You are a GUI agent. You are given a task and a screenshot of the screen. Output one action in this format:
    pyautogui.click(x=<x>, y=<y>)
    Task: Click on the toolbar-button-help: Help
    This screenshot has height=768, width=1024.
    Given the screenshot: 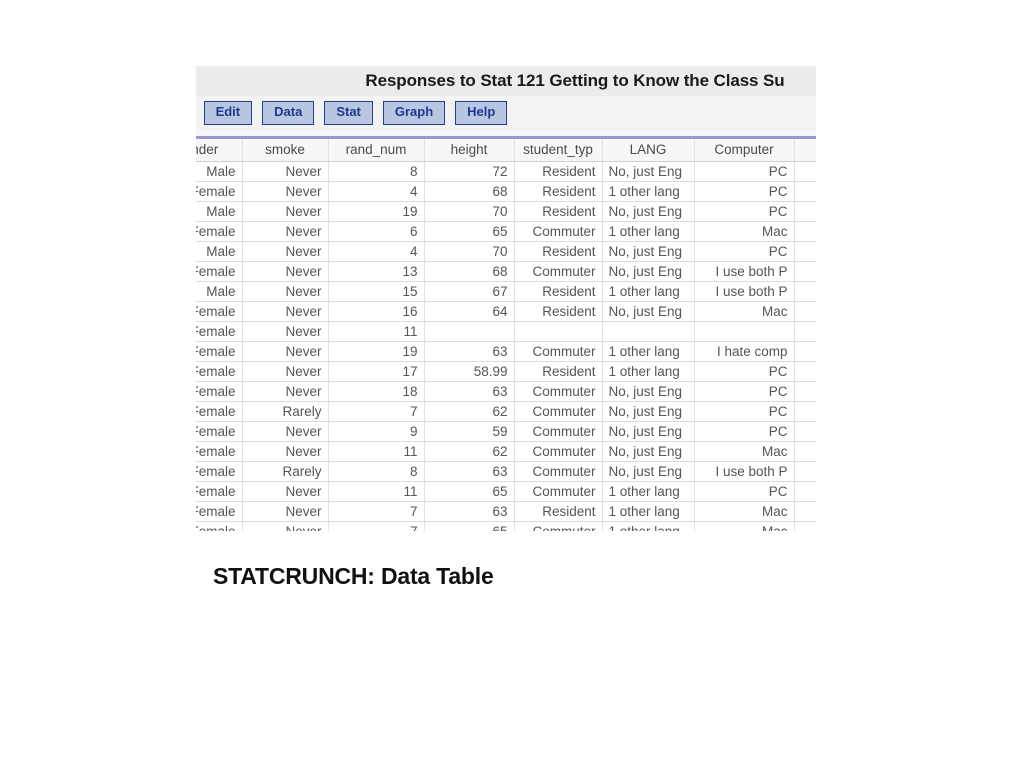 What is the action you would take?
    pyautogui.click(x=481, y=113)
    